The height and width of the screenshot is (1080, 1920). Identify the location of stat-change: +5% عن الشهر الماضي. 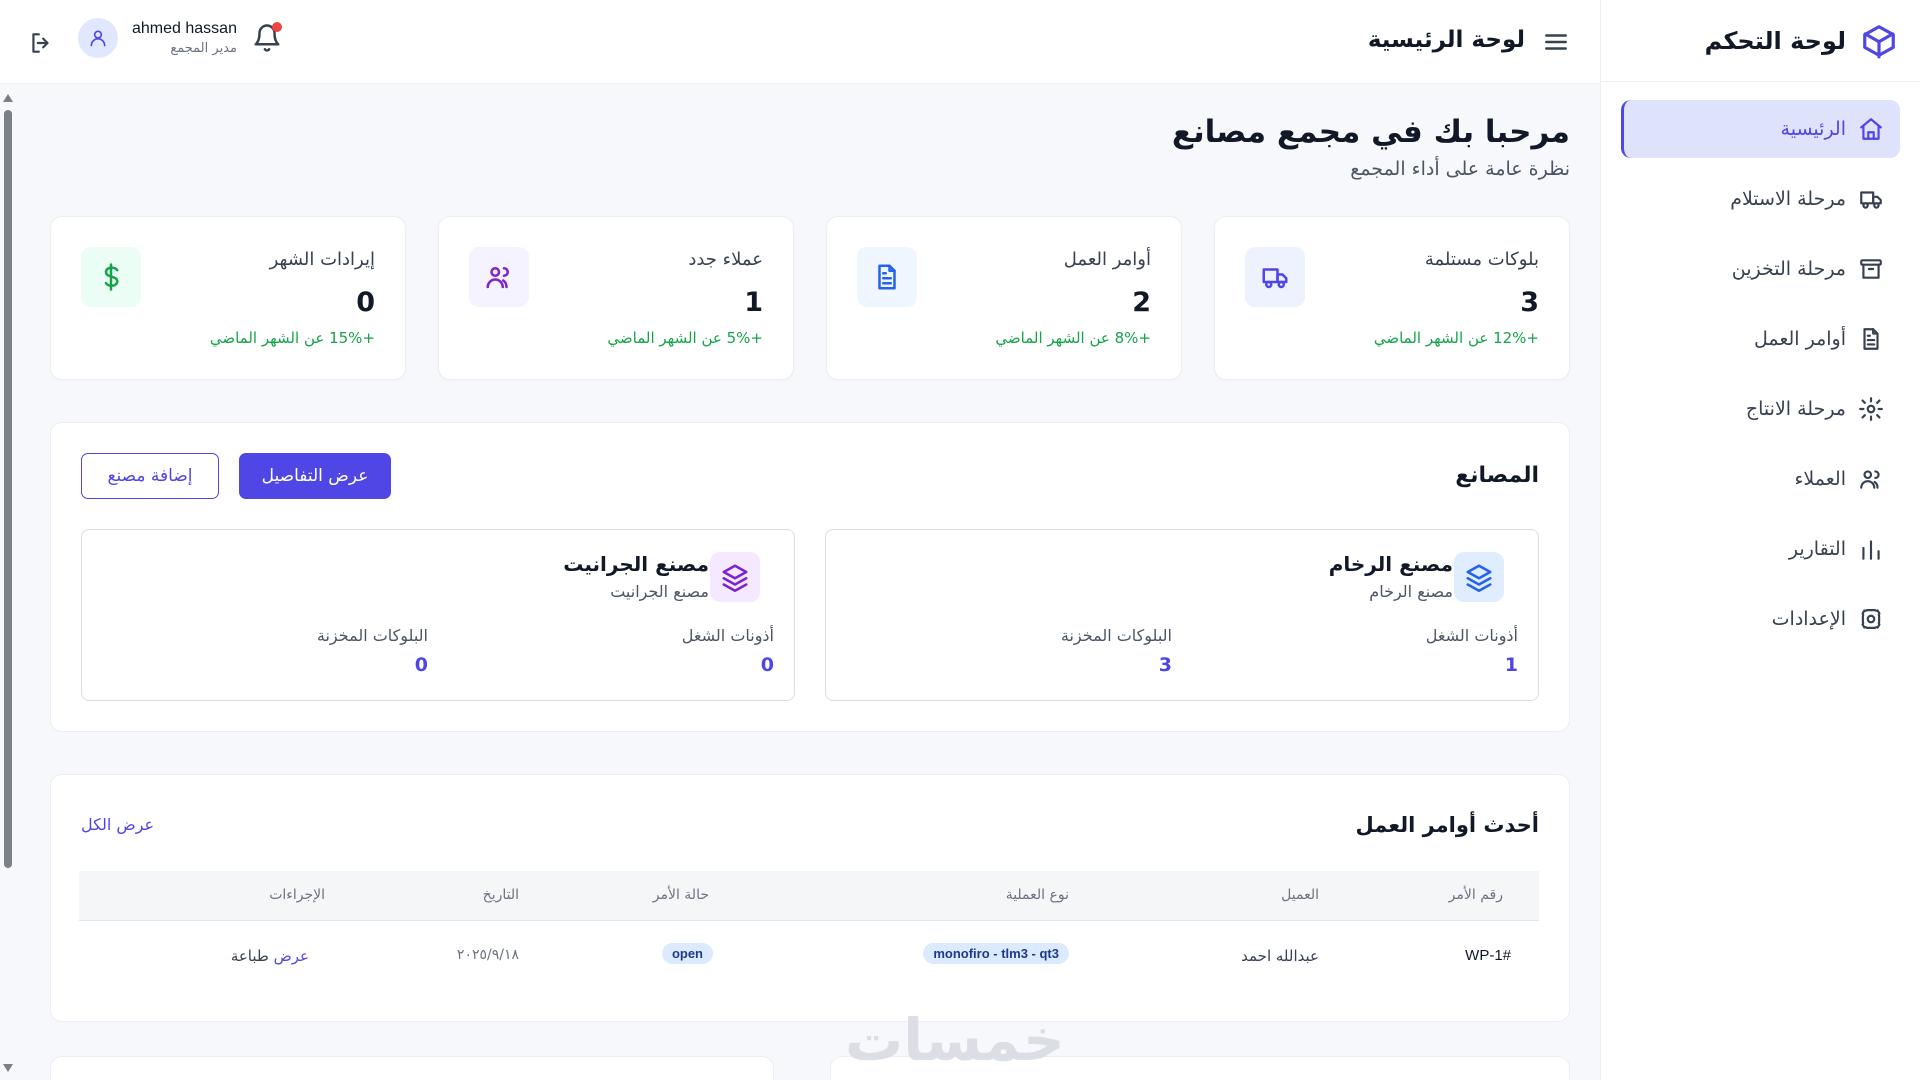
(685, 338).